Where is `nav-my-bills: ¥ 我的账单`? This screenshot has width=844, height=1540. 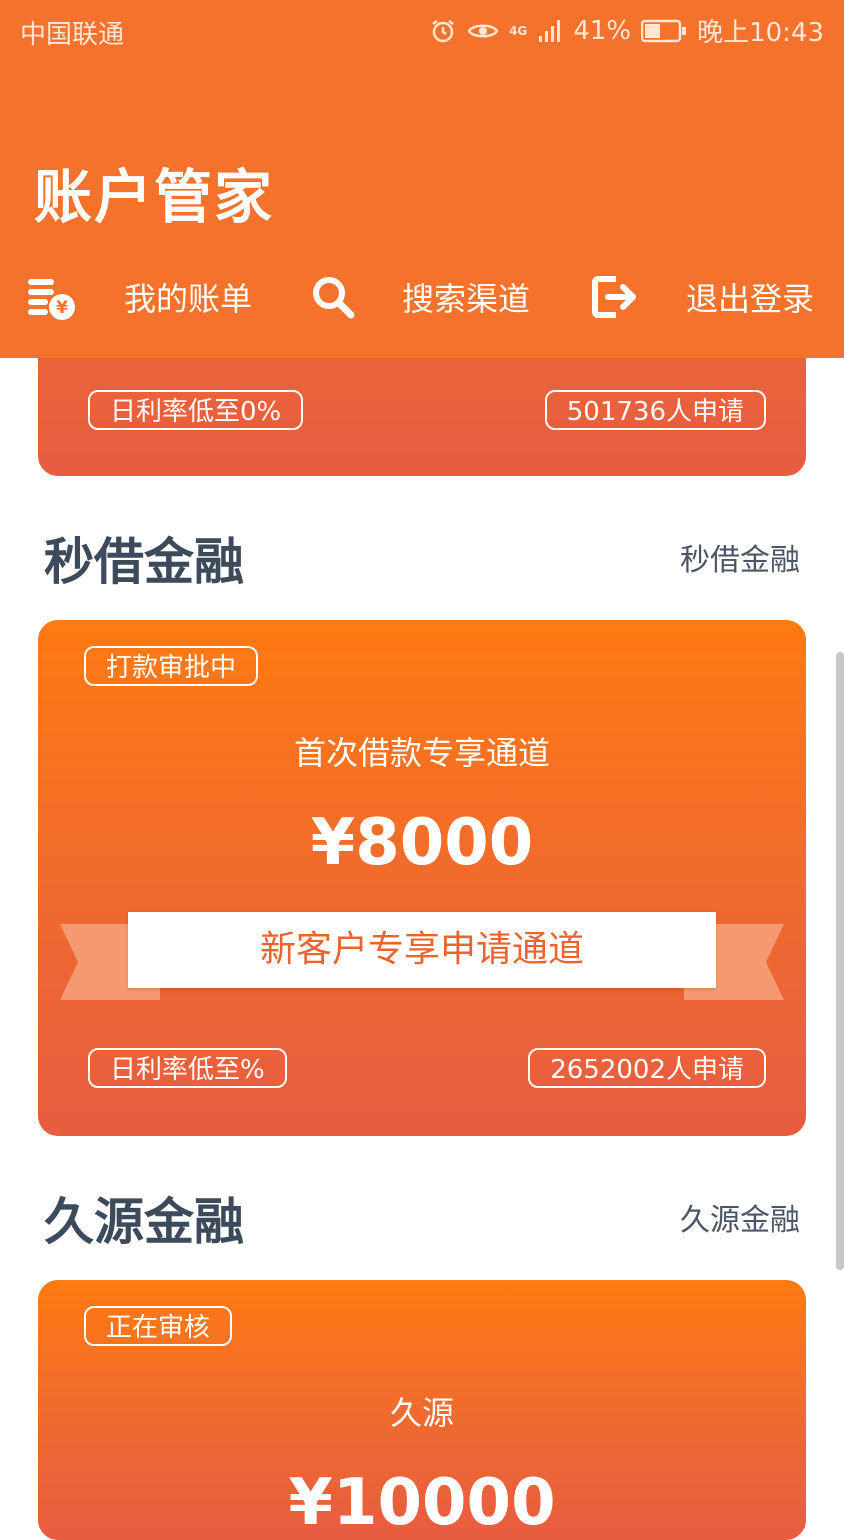 nav-my-bills: ¥ 我的账单 is located at coordinates (139, 297).